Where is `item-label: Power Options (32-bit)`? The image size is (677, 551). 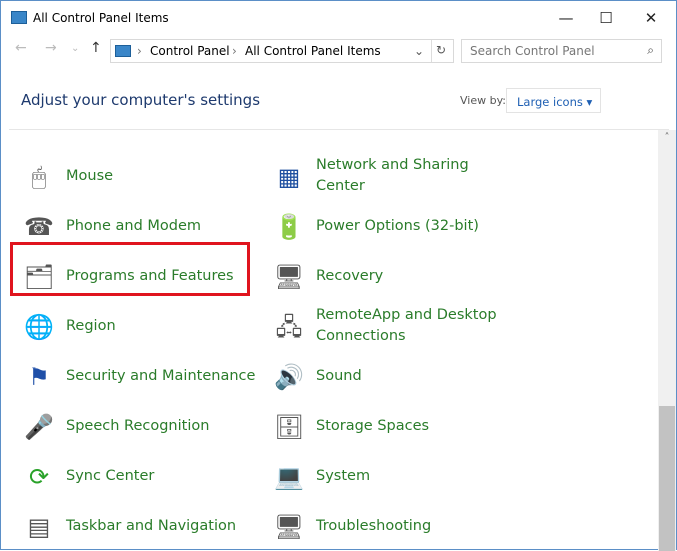 item-label: Power Options (32-bit) is located at coordinates (397, 226).